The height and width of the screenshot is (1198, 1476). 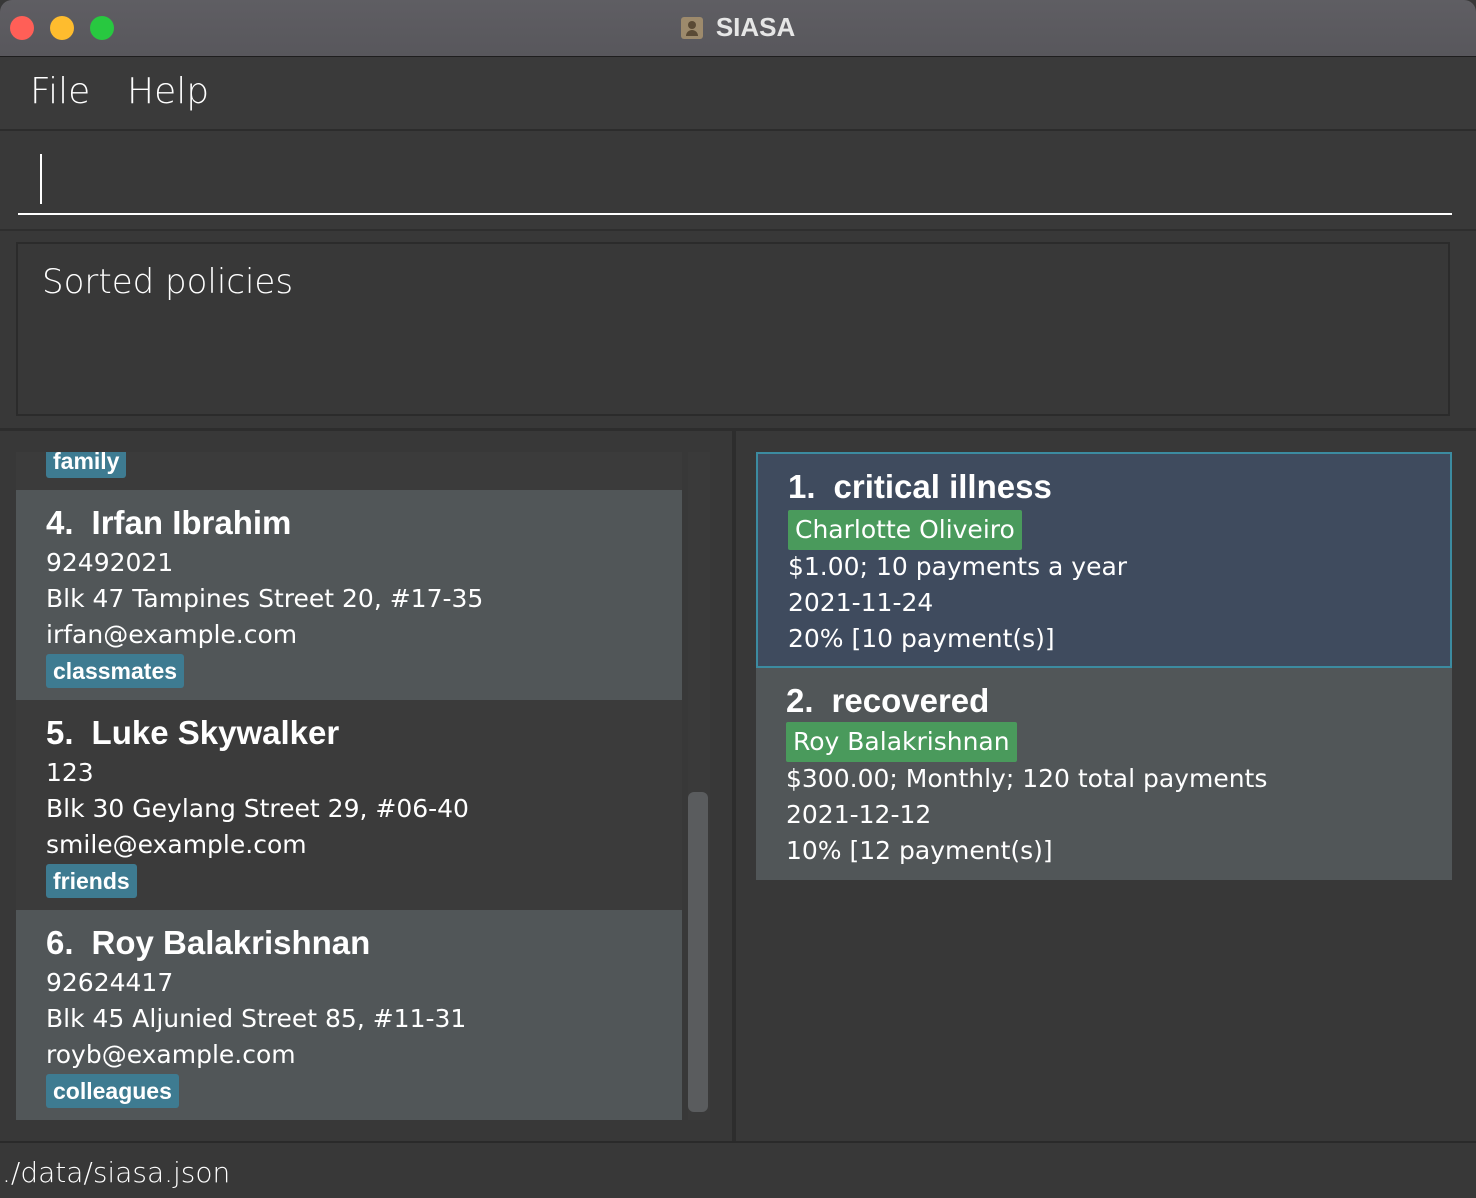 I want to click on person-name: 5. Luke Skywalker, so click(x=192, y=733).